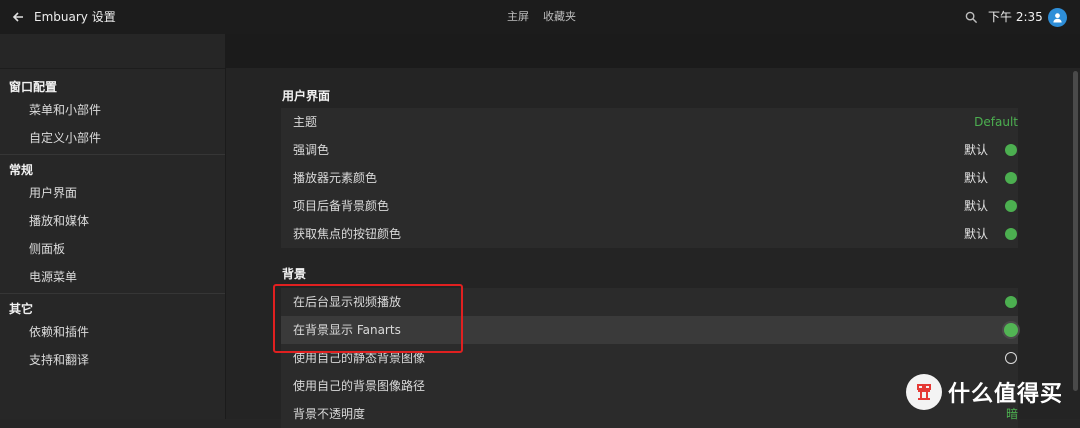  I want to click on sidebar-item-dependencies: 依赖和插件, so click(112, 332).